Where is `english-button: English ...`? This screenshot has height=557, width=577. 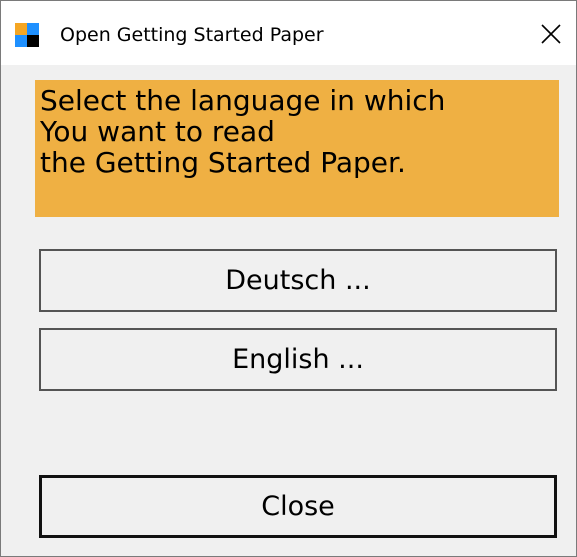
english-button: English ... is located at coordinates (298, 359).